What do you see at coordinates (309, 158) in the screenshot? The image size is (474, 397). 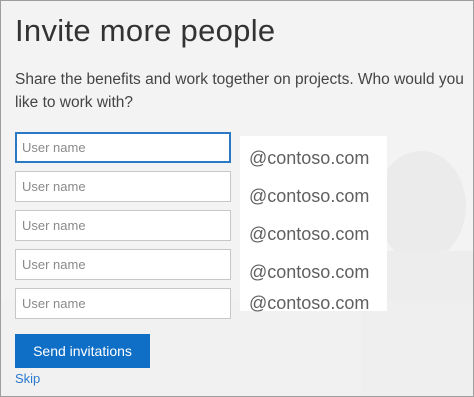 I see `domain-suffix-1: @contoso.com` at bounding box center [309, 158].